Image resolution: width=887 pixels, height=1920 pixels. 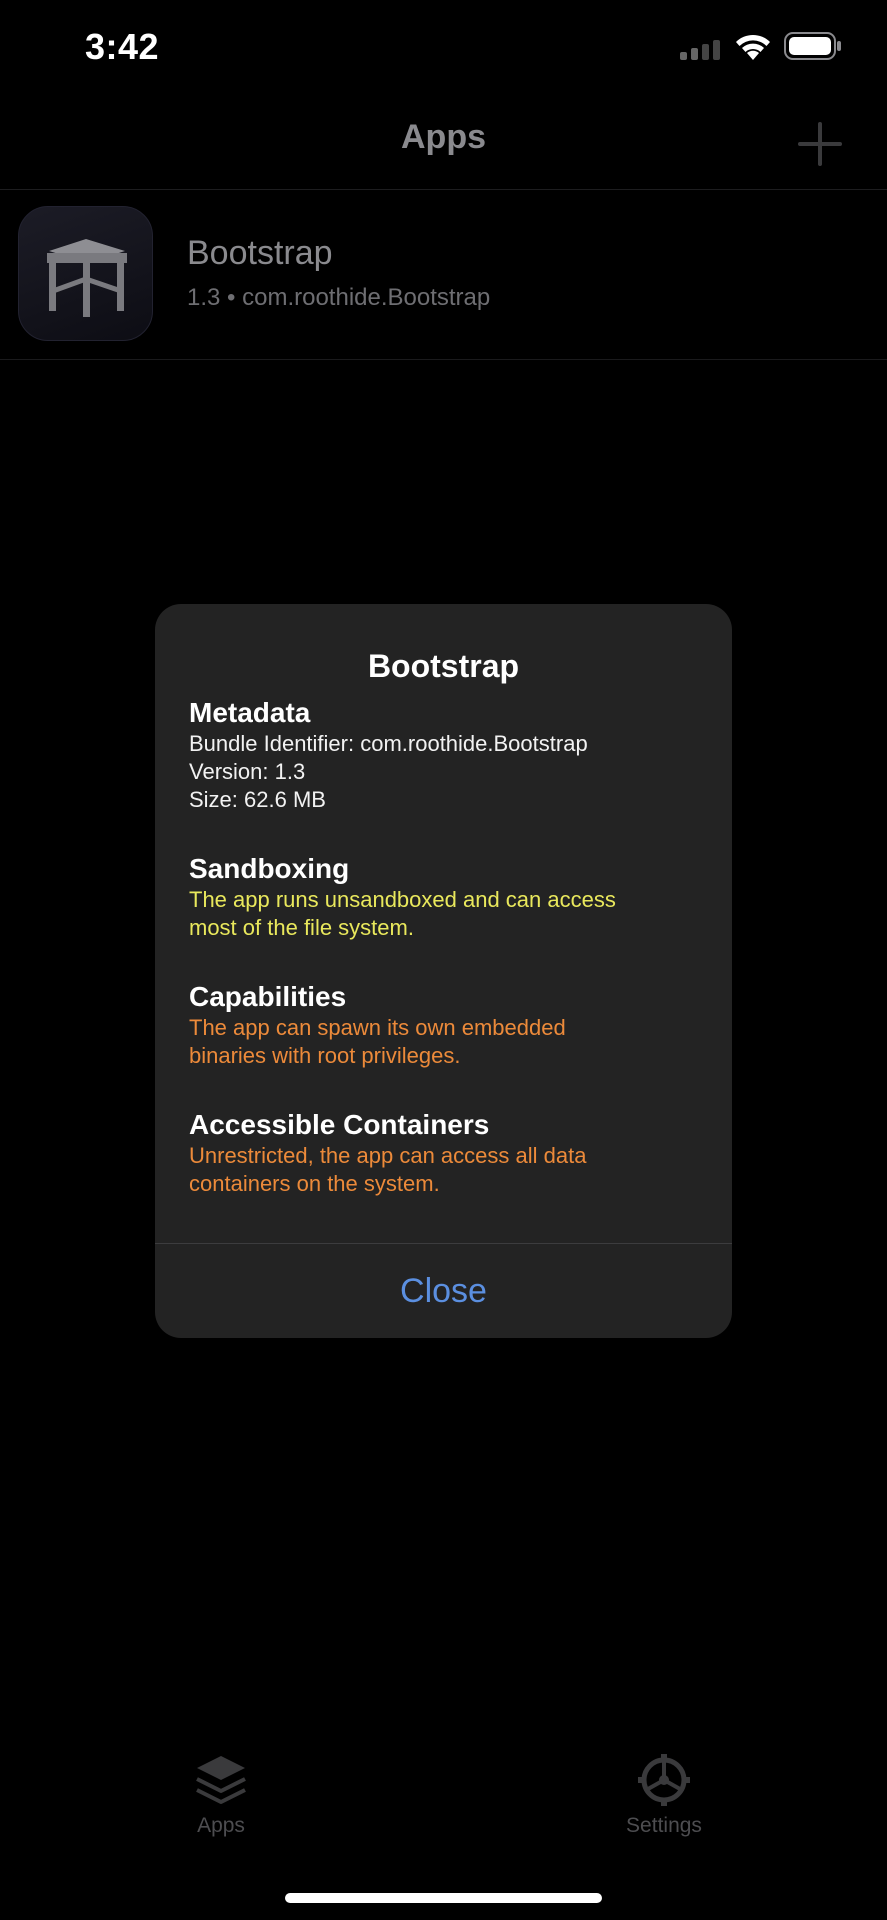 I want to click on page-title: Apps, so click(x=443, y=137).